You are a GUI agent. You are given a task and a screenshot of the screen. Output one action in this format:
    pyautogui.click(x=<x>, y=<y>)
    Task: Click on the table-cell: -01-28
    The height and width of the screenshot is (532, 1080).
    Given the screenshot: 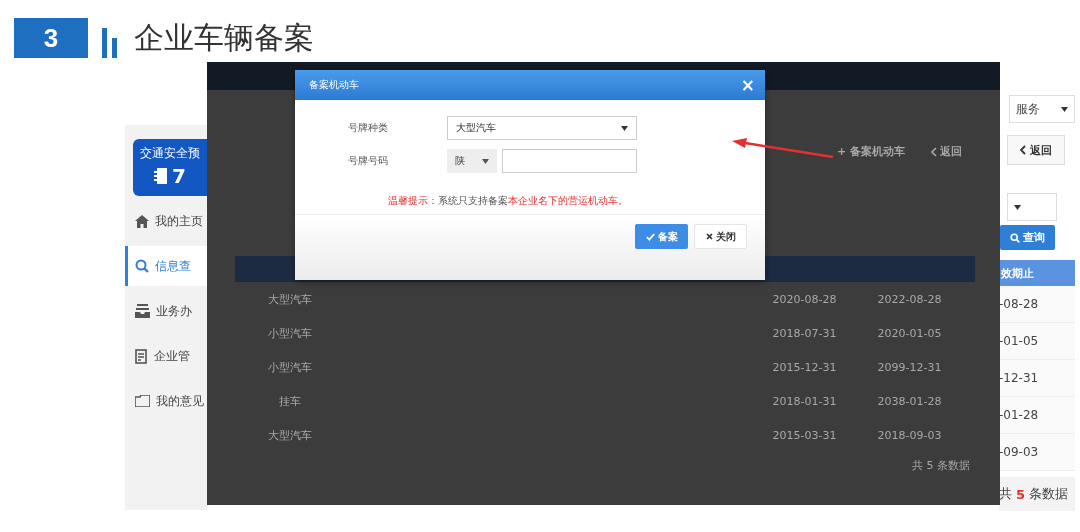 What is the action you would take?
    pyautogui.click(x=1037, y=415)
    